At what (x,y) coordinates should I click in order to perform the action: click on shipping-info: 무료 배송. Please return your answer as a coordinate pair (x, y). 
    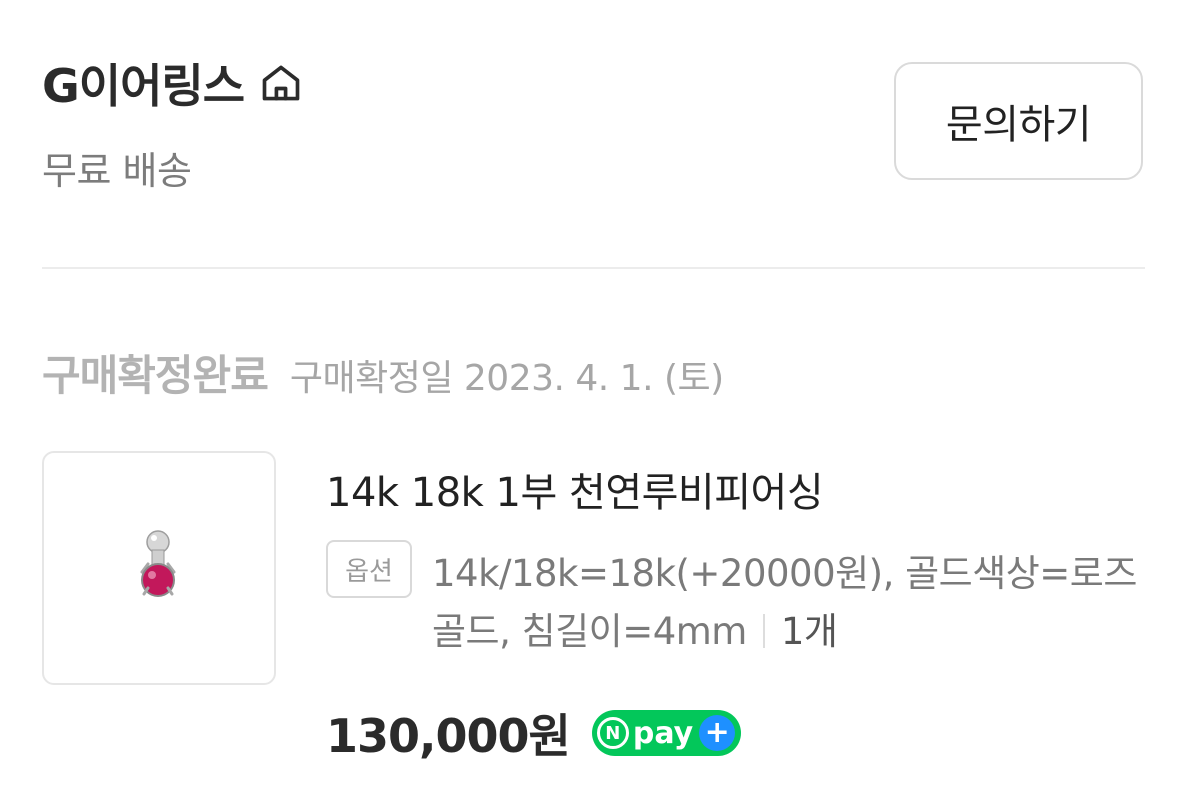
    Looking at the image, I should click on (117, 171).